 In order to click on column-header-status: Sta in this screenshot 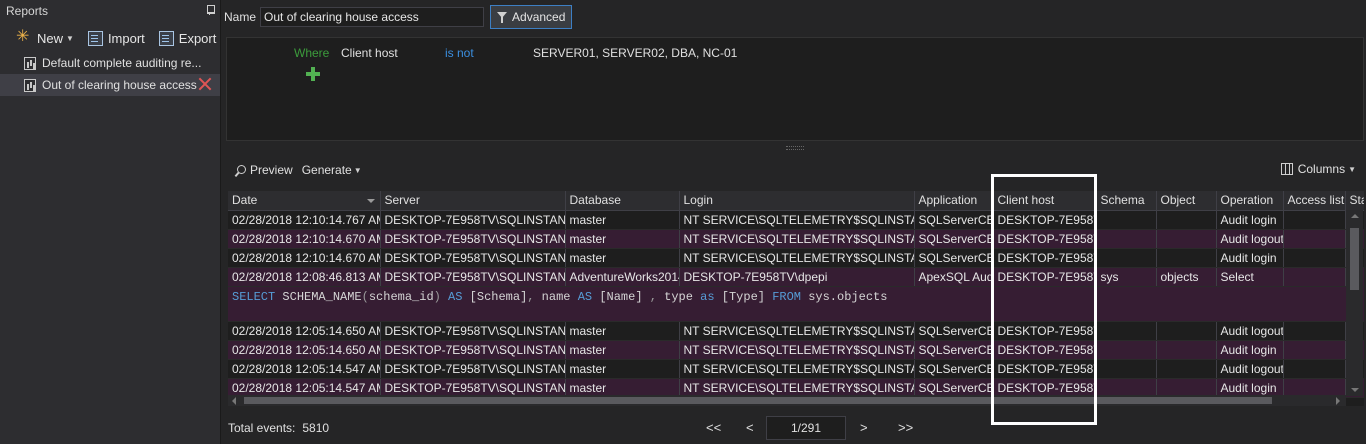, I will do `click(1354, 201)`.